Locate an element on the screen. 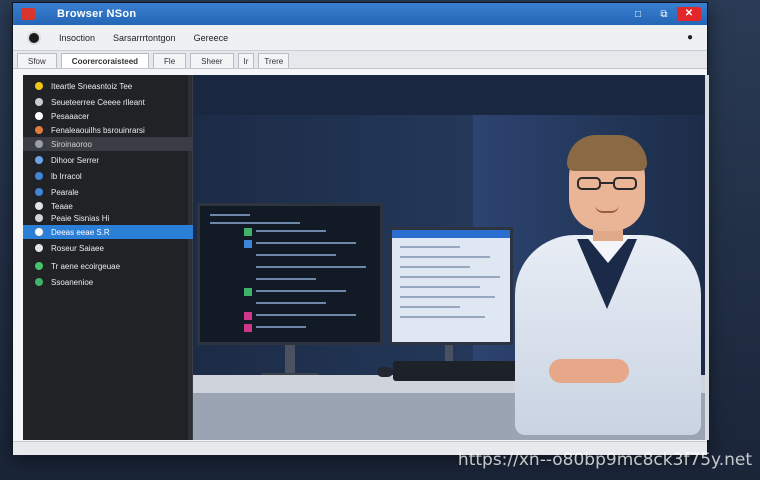  sidebar-item-2: Seueteerree Ceeee rlleant is located at coordinates (108, 102).